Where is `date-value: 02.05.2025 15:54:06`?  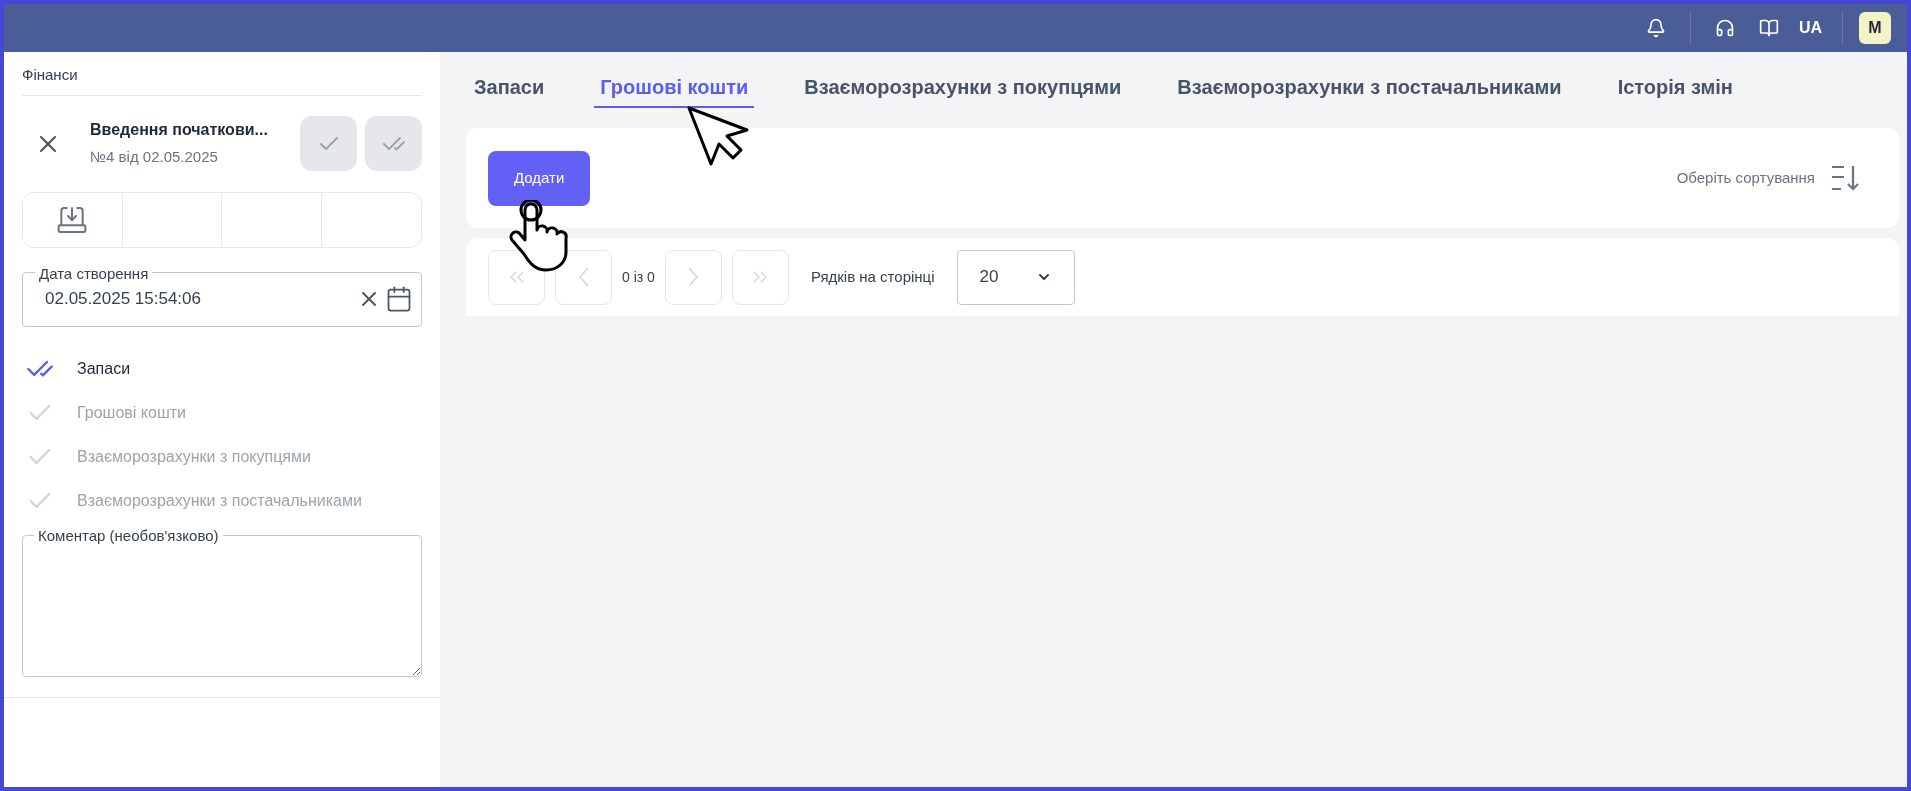 date-value: 02.05.2025 15:54:06 is located at coordinates (123, 299).